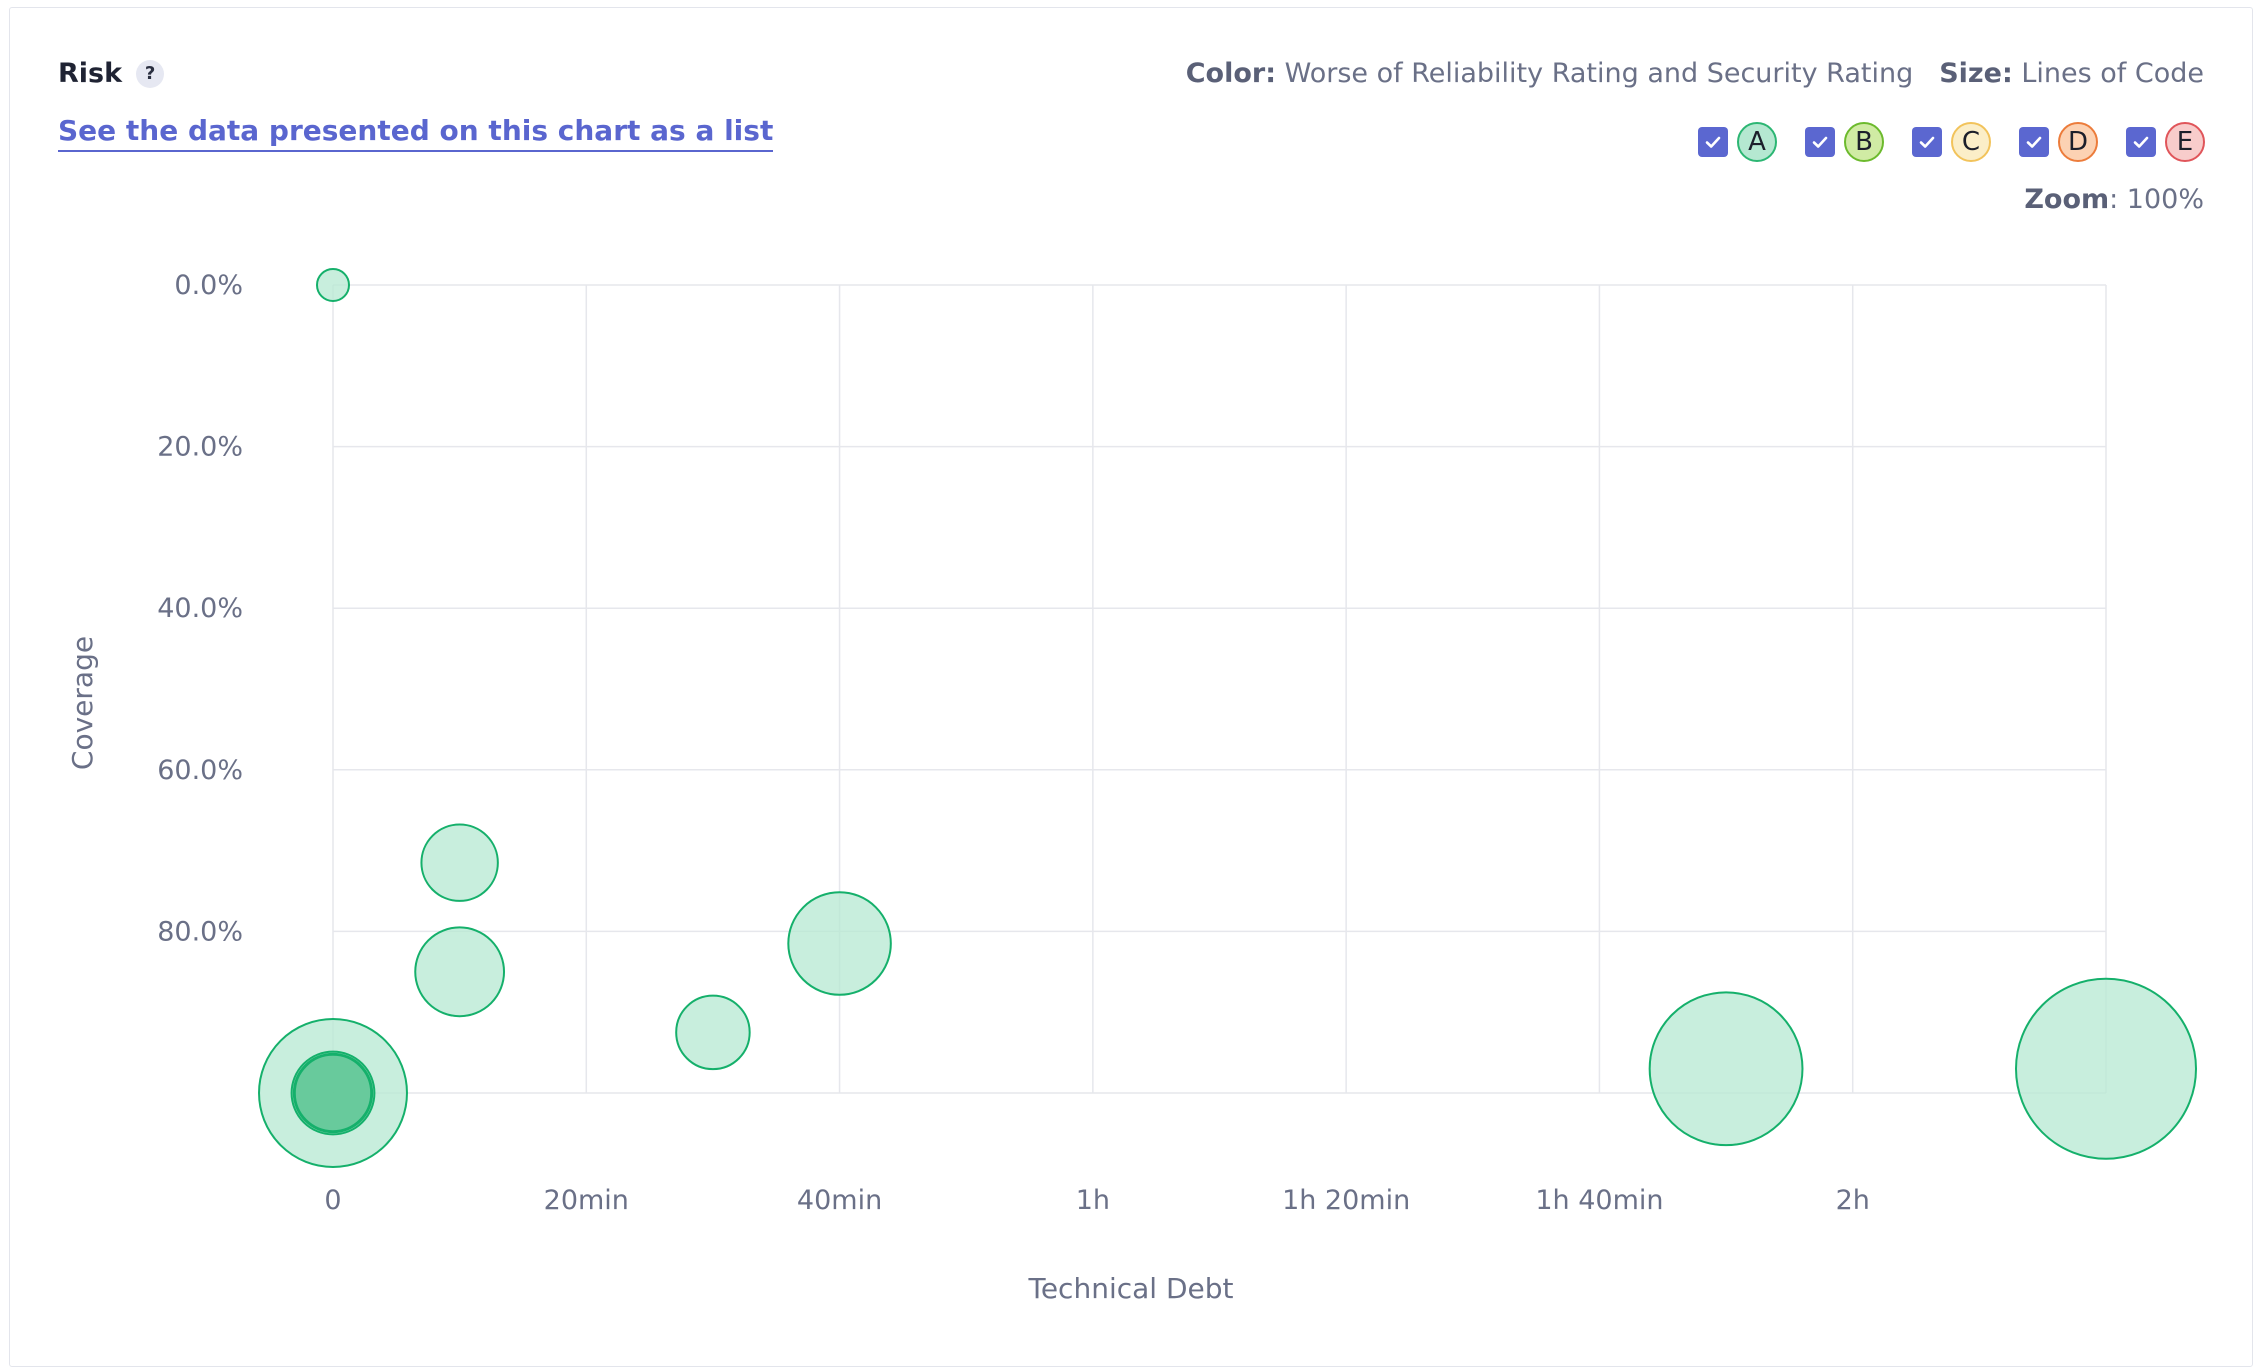 The image size is (2262, 1367). I want to click on y-tick-label: 0.0%, so click(208, 285).